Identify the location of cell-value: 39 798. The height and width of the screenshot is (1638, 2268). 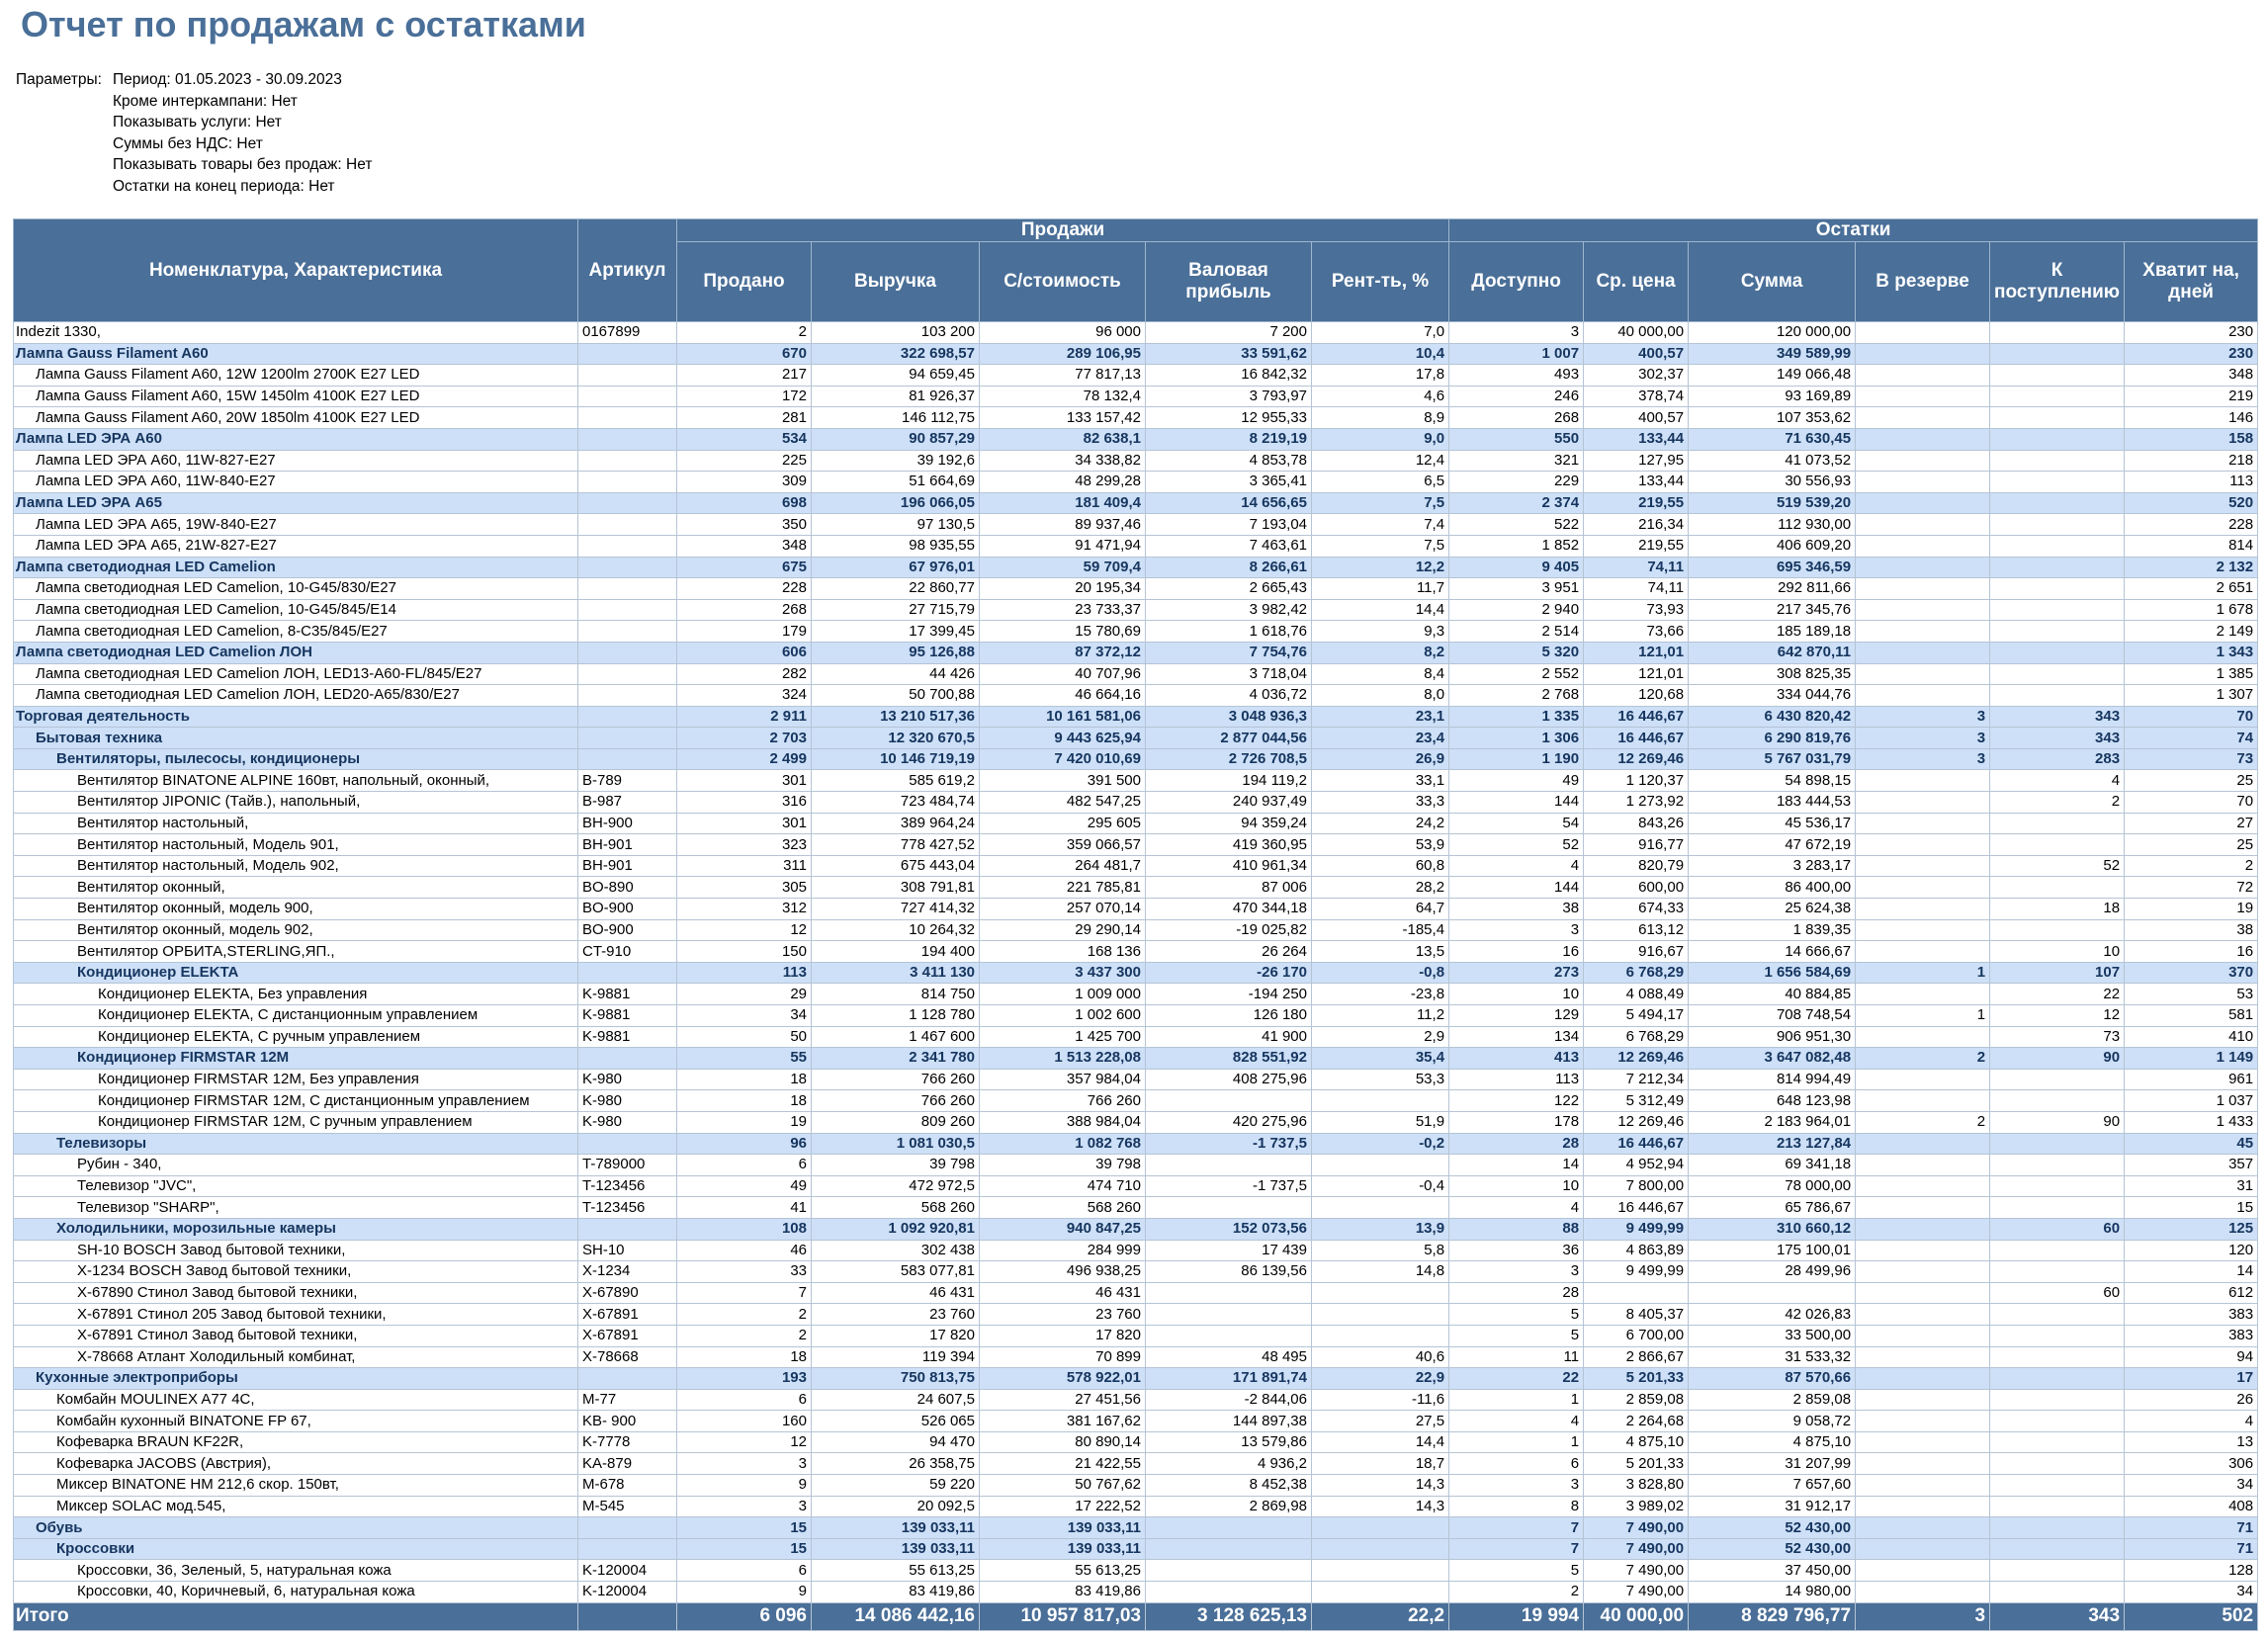
(896, 1165).